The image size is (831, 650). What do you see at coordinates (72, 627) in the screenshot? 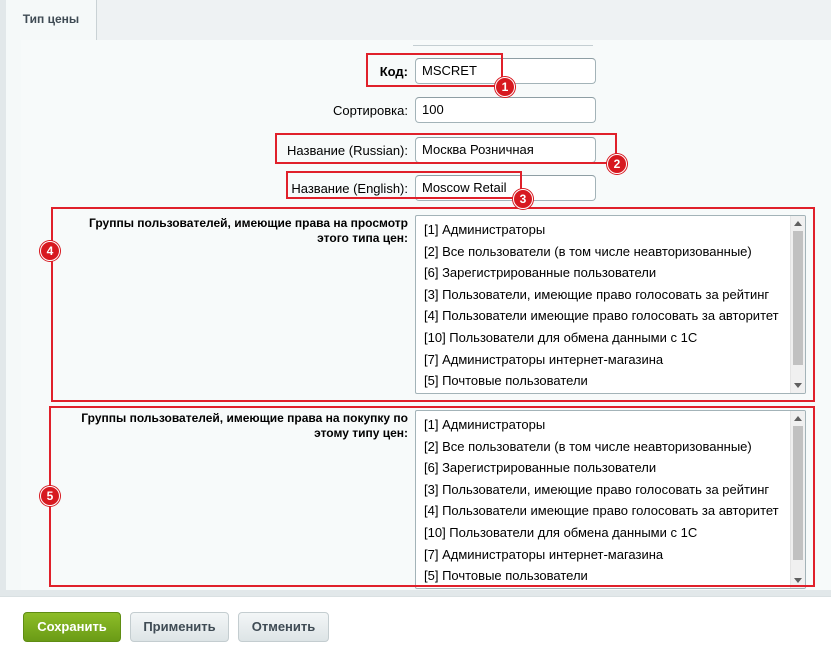
I see `save-button: Сохранить` at bounding box center [72, 627].